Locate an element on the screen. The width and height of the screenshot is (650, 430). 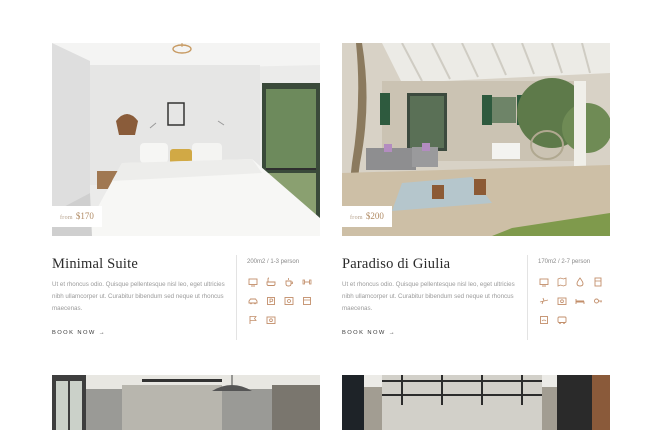
price-tag: from $200 is located at coordinates (367, 216).